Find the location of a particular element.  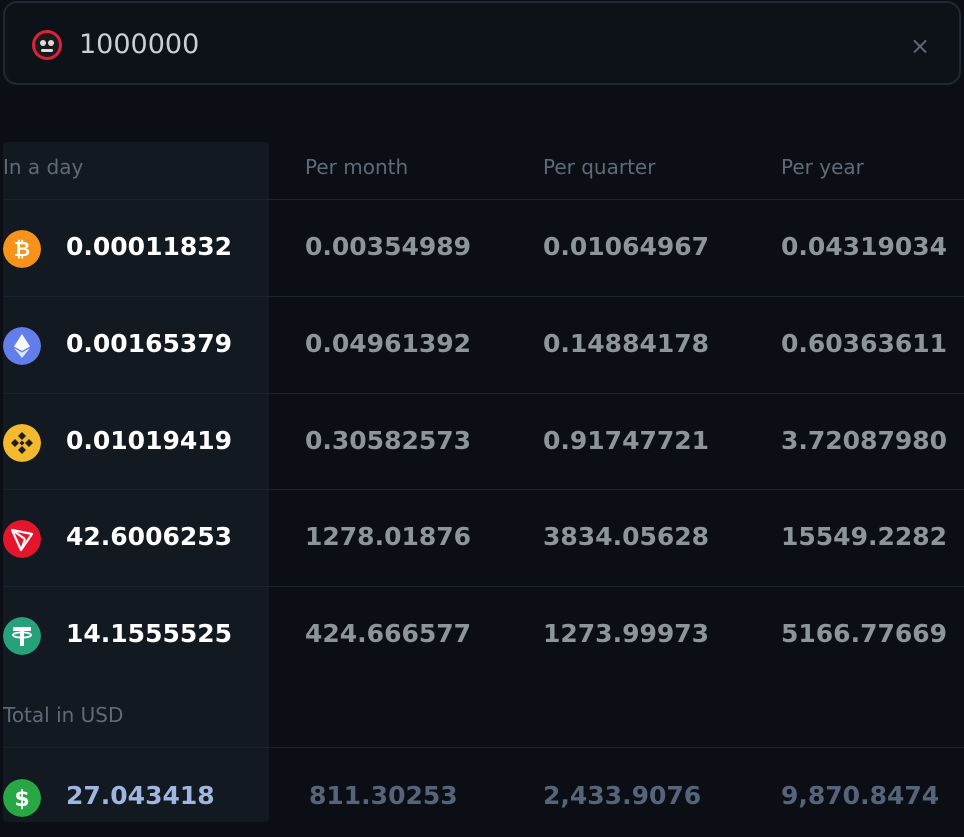

year-value: 0.04319034 is located at coordinates (864, 246).